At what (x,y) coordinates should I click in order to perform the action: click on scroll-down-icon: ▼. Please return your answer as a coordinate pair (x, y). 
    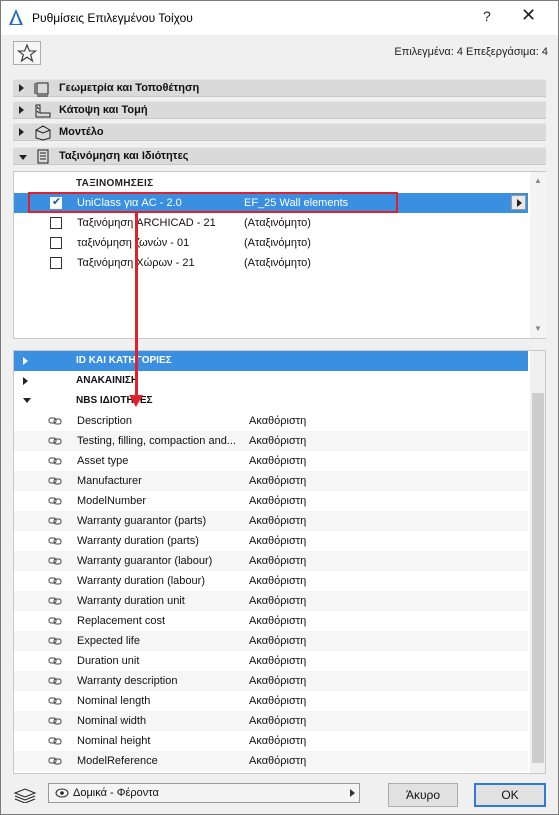
    Looking at the image, I should click on (538, 328).